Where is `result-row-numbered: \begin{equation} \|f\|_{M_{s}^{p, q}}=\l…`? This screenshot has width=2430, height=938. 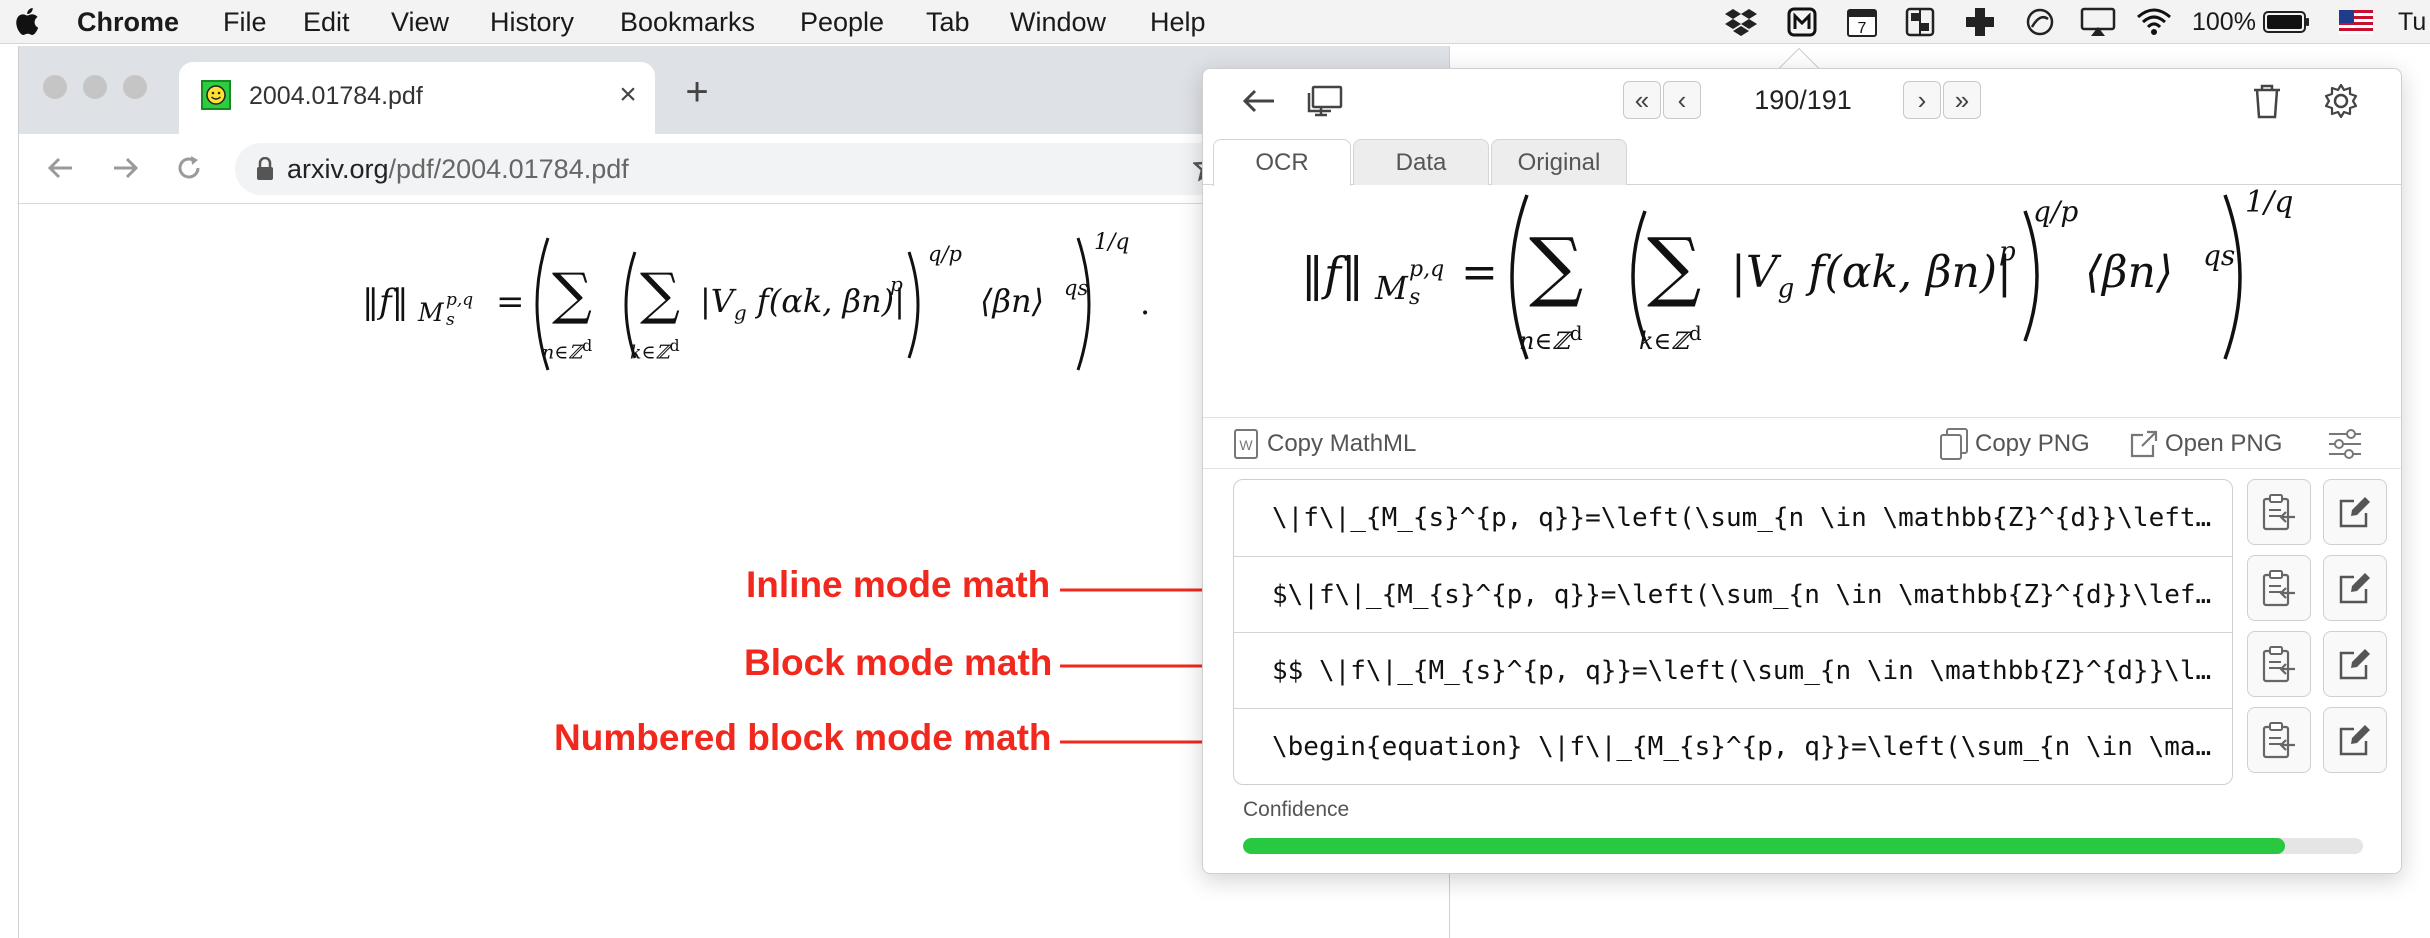
result-row-numbered: \begin{equation} \|f\|_{M_{s}^{p, q}}=\l… is located at coordinates (1733, 746).